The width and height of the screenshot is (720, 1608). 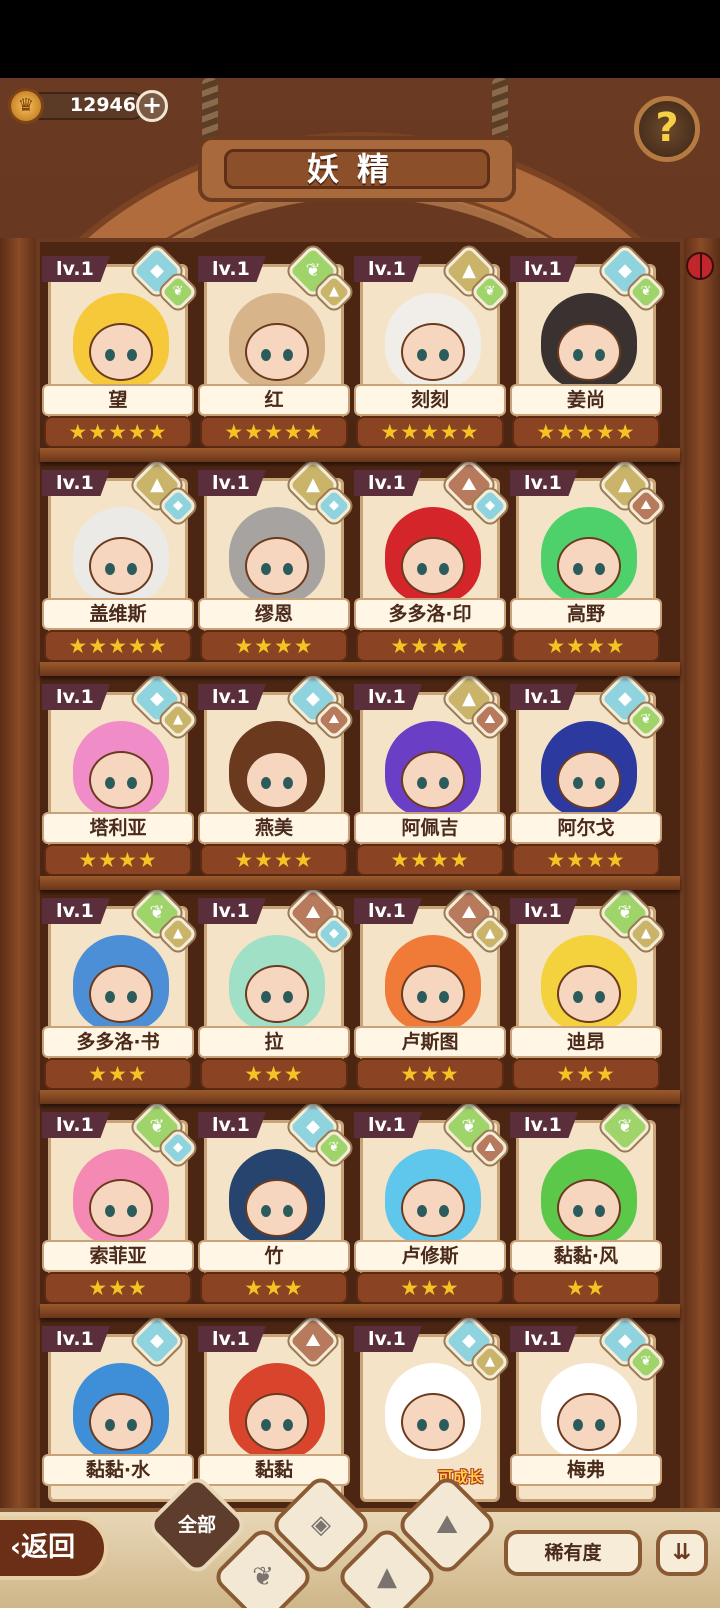 I want to click on fairy-card: lv.1 ▲ ❦ 刻刻 ★★★★★, so click(x=432, y=348).